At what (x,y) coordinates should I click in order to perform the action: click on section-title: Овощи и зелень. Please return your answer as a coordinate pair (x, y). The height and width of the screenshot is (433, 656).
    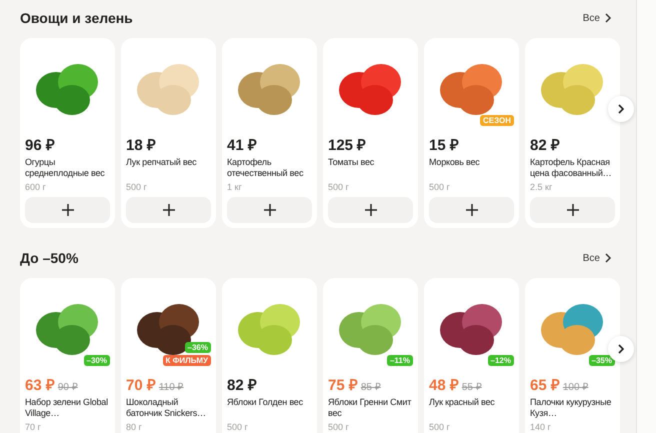
    Looking at the image, I should click on (76, 18).